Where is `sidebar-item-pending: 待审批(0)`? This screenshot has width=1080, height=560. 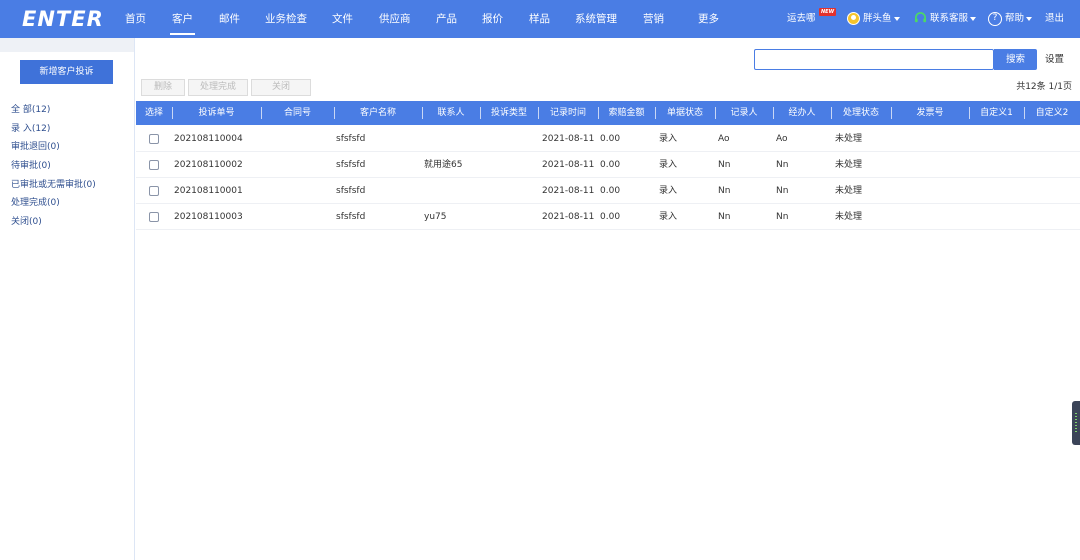 sidebar-item-pending: 待审批(0) is located at coordinates (53, 166).